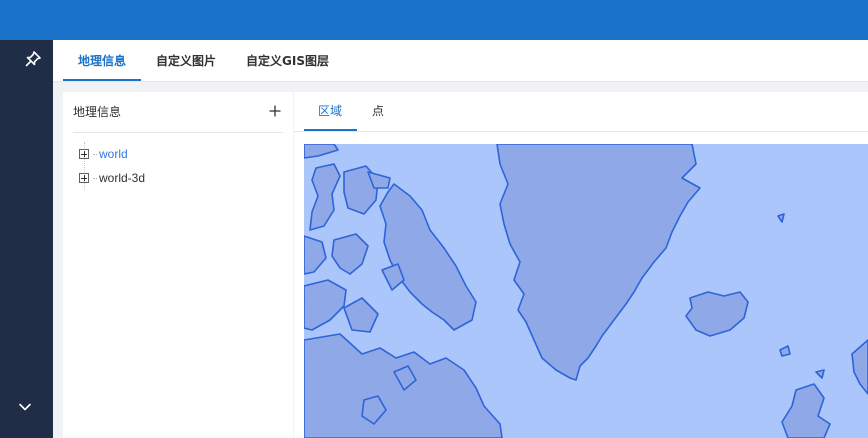  What do you see at coordinates (25, 407) in the screenshot?
I see `chevron-down-icon` at bounding box center [25, 407].